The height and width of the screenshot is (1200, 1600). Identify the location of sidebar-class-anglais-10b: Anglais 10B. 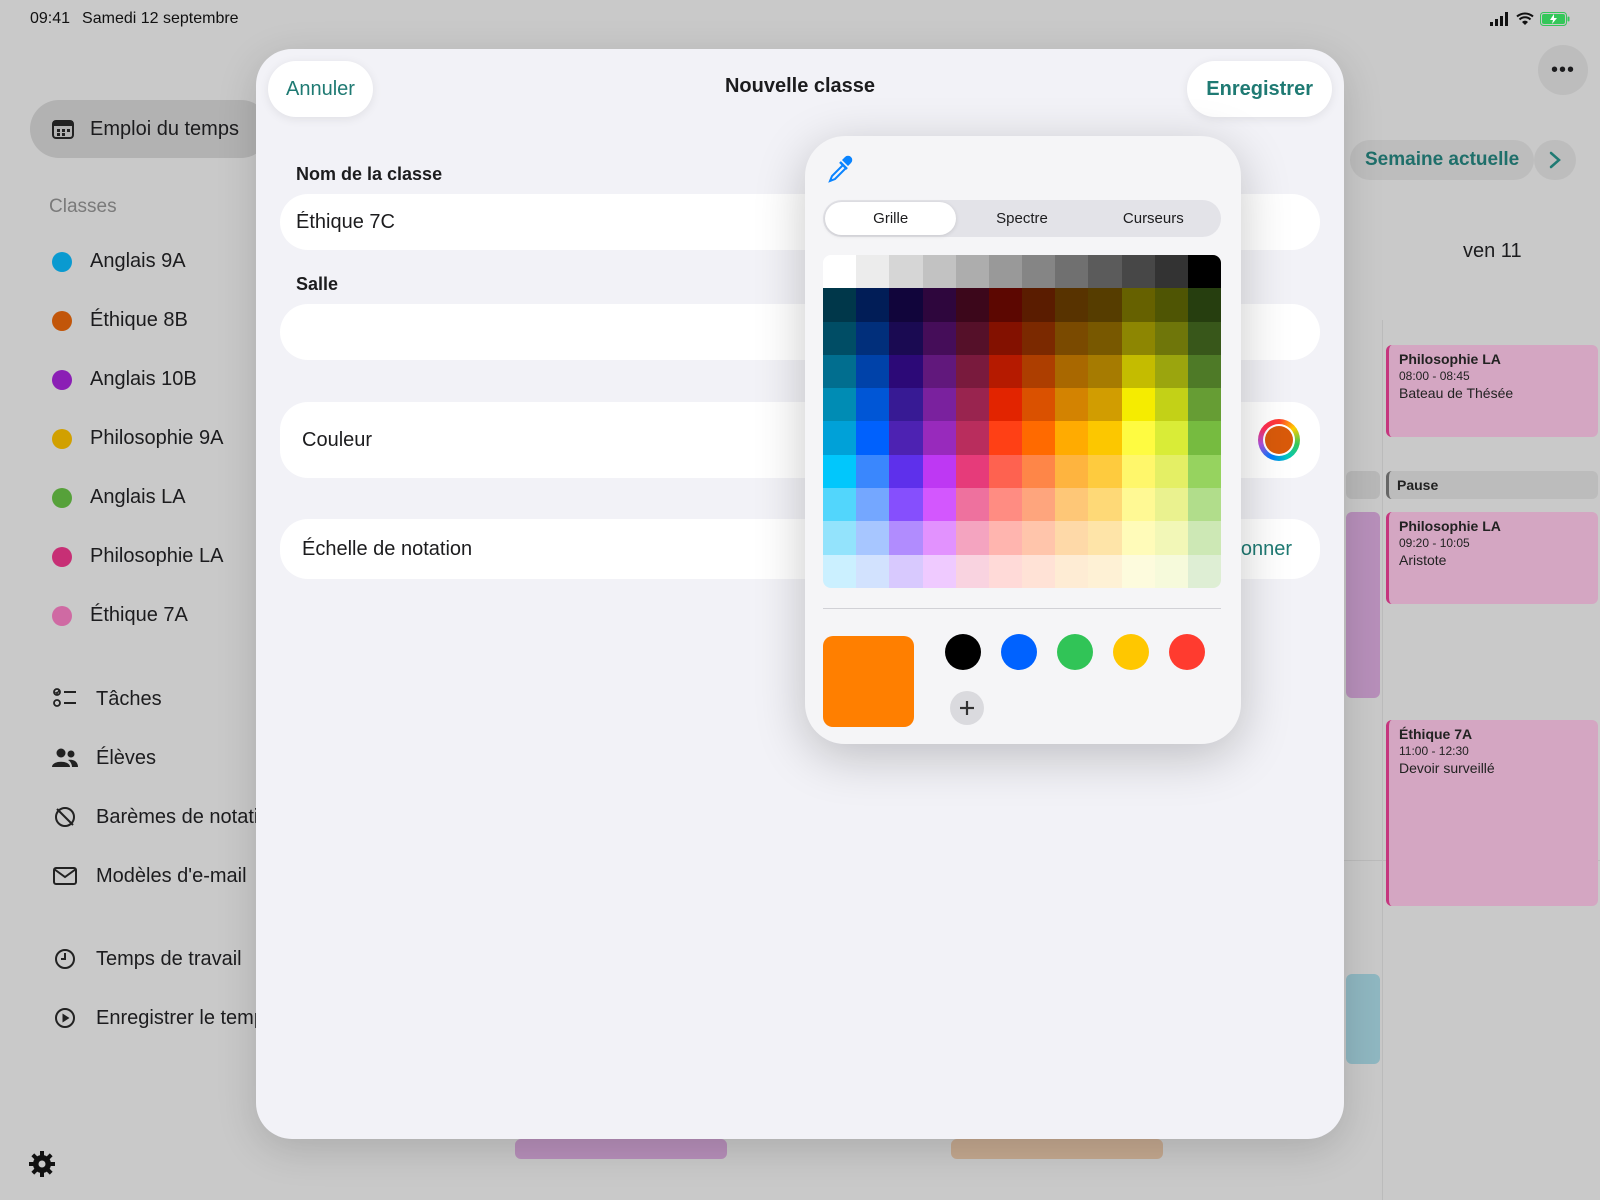
(124, 379).